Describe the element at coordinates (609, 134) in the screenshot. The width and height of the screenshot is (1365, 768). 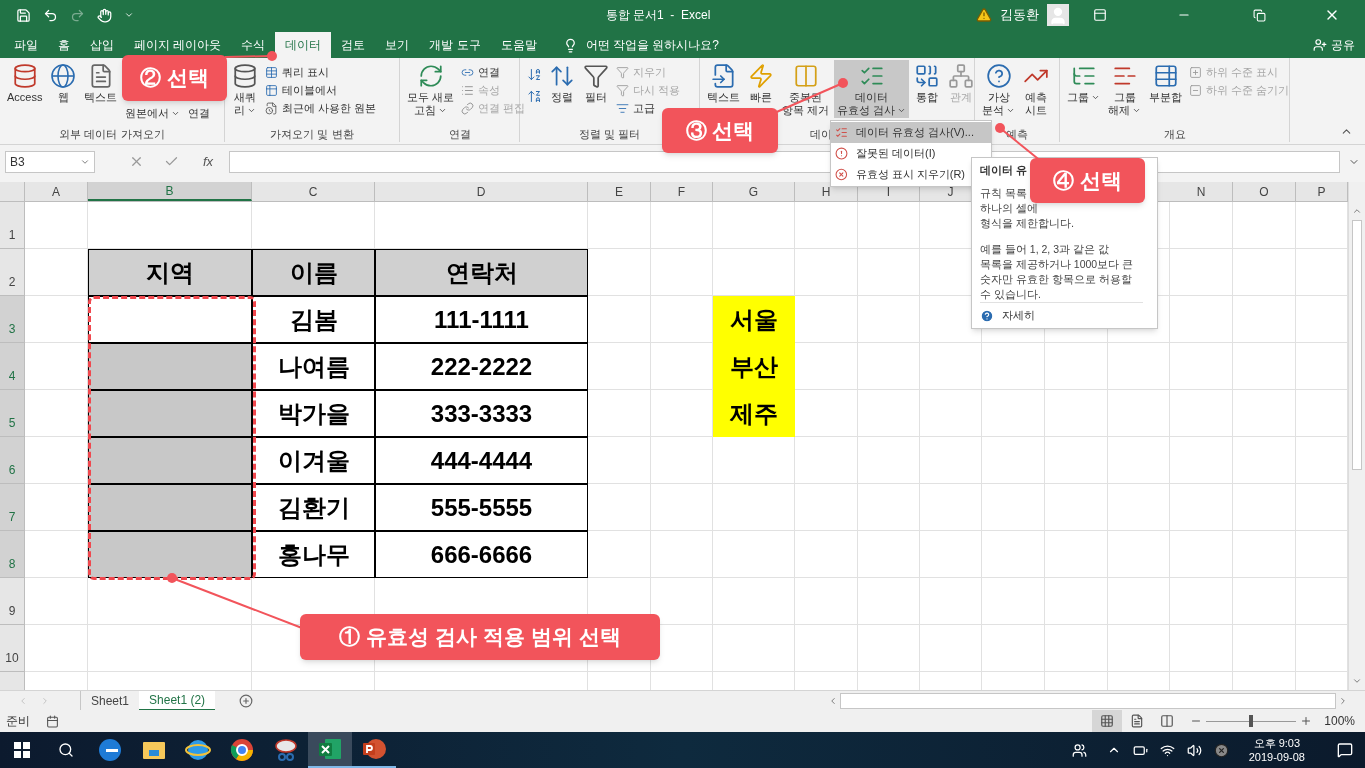
I see `ribbon-group-label: 정렬 및 필터` at that location.